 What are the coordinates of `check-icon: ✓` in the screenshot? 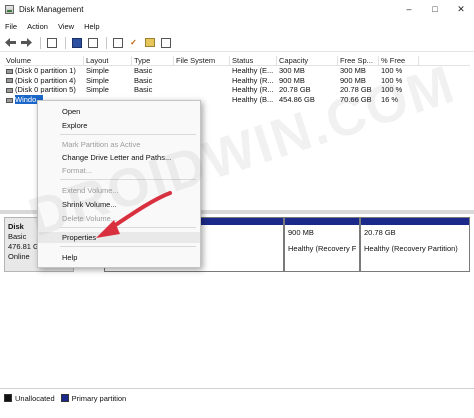 It's located at (133, 42).